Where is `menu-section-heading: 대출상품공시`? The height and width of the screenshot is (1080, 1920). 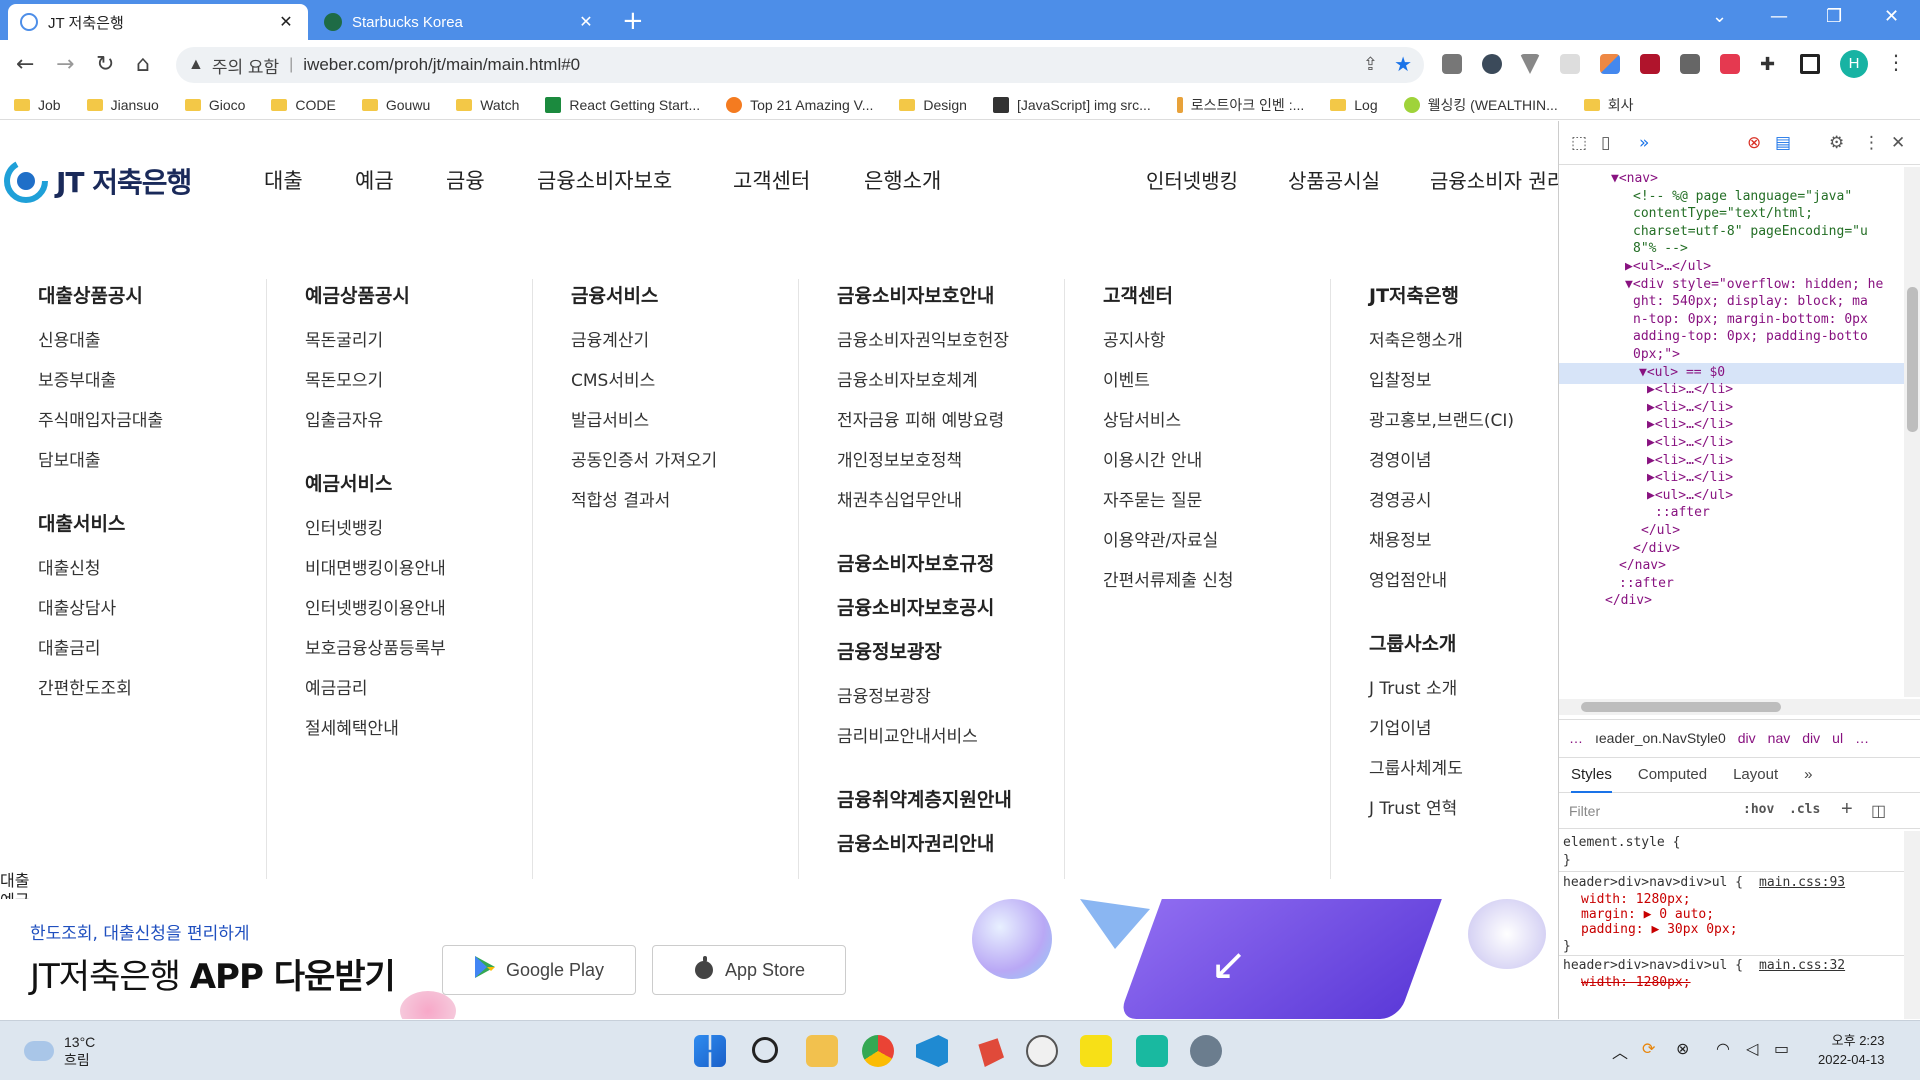
menu-section-heading: 대출상품공시 is located at coordinates (153, 296).